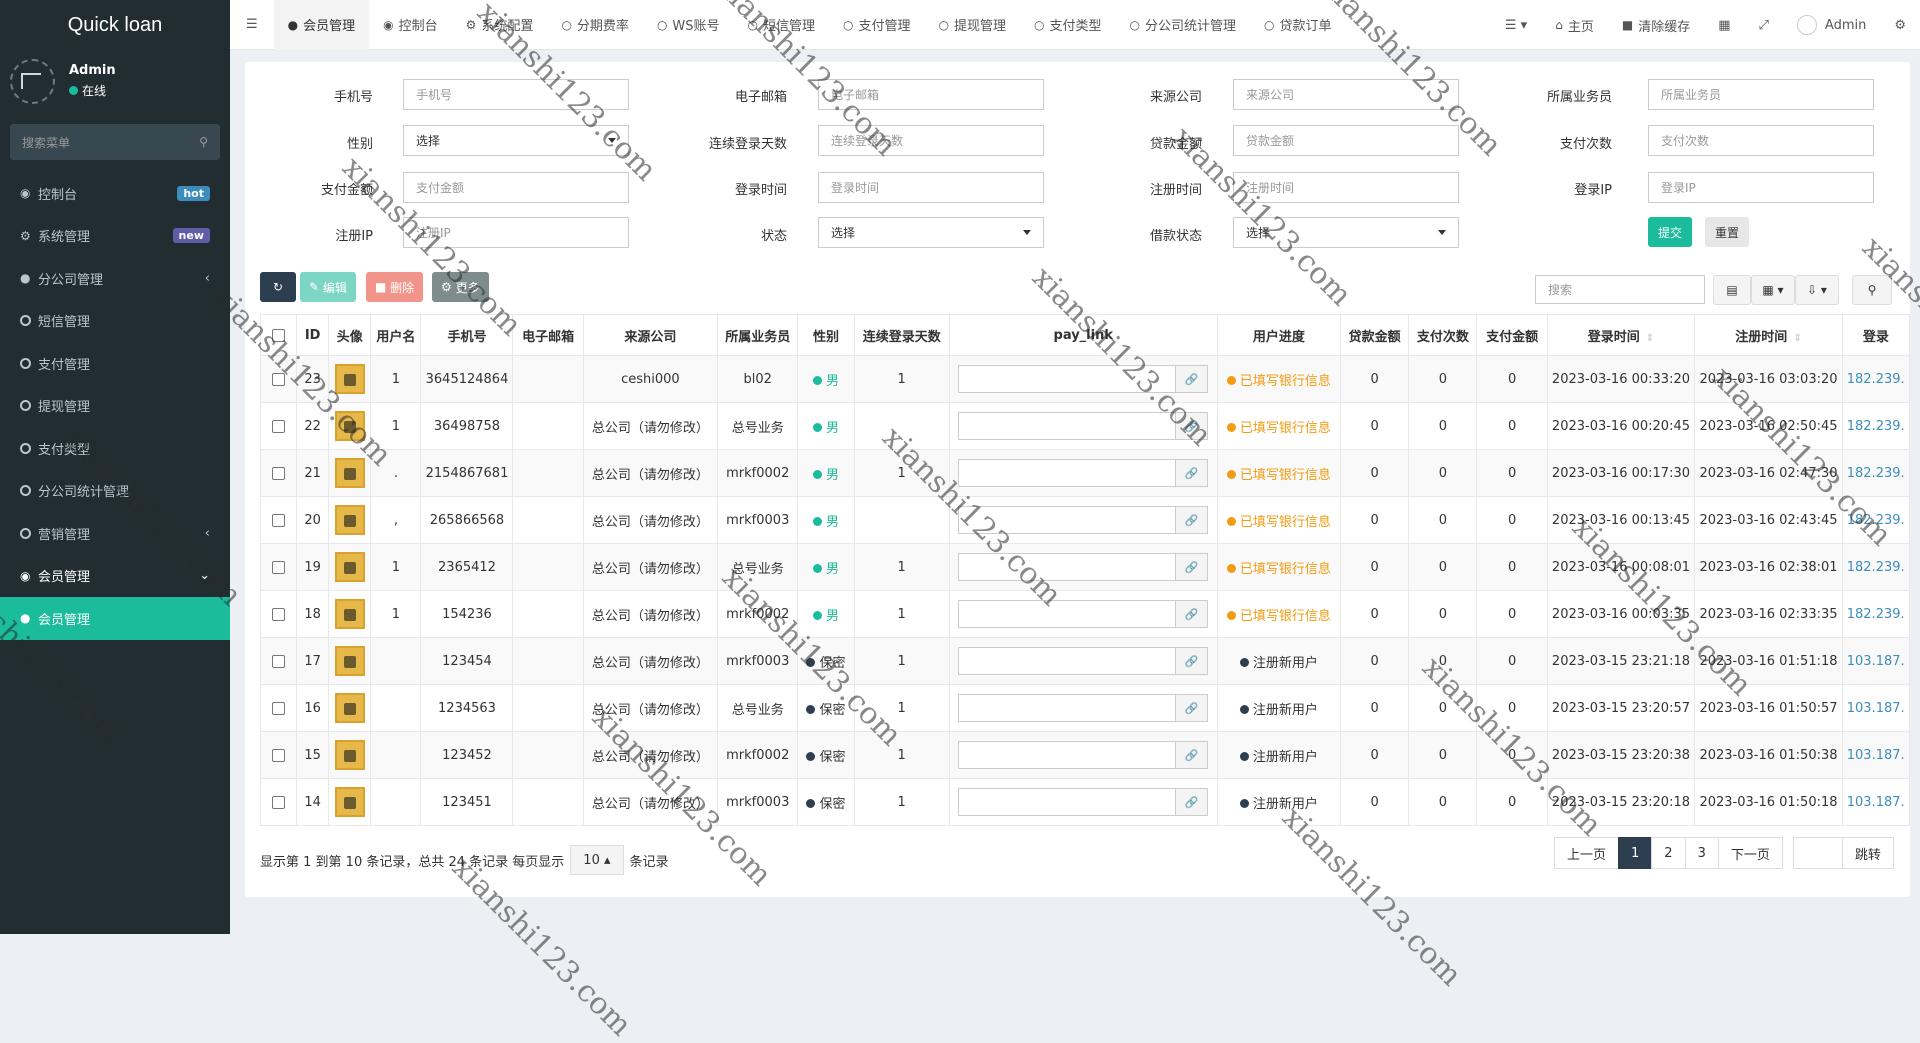 Image resolution: width=1920 pixels, height=1043 pixels. Describe the element at coordinates (516, 232) in the screenshot. I see `reg-ip-input: 注册IP` at that location.